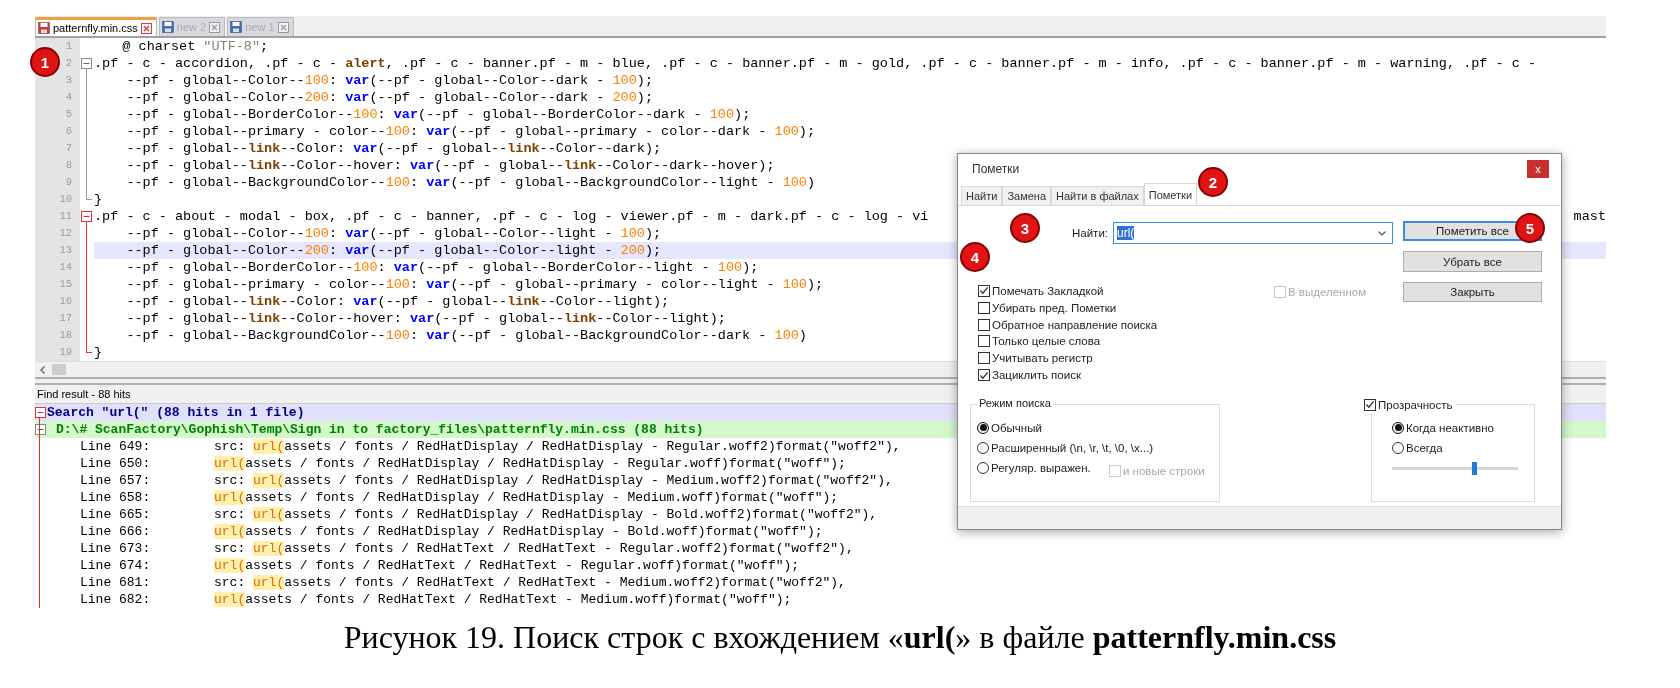 This screenshot has width=1680, height=688. I want to click on figure-caption: Рисунок 19. Поиск строк с вхождением «url(» в файле patternfly.min.css, so click(840, 637).